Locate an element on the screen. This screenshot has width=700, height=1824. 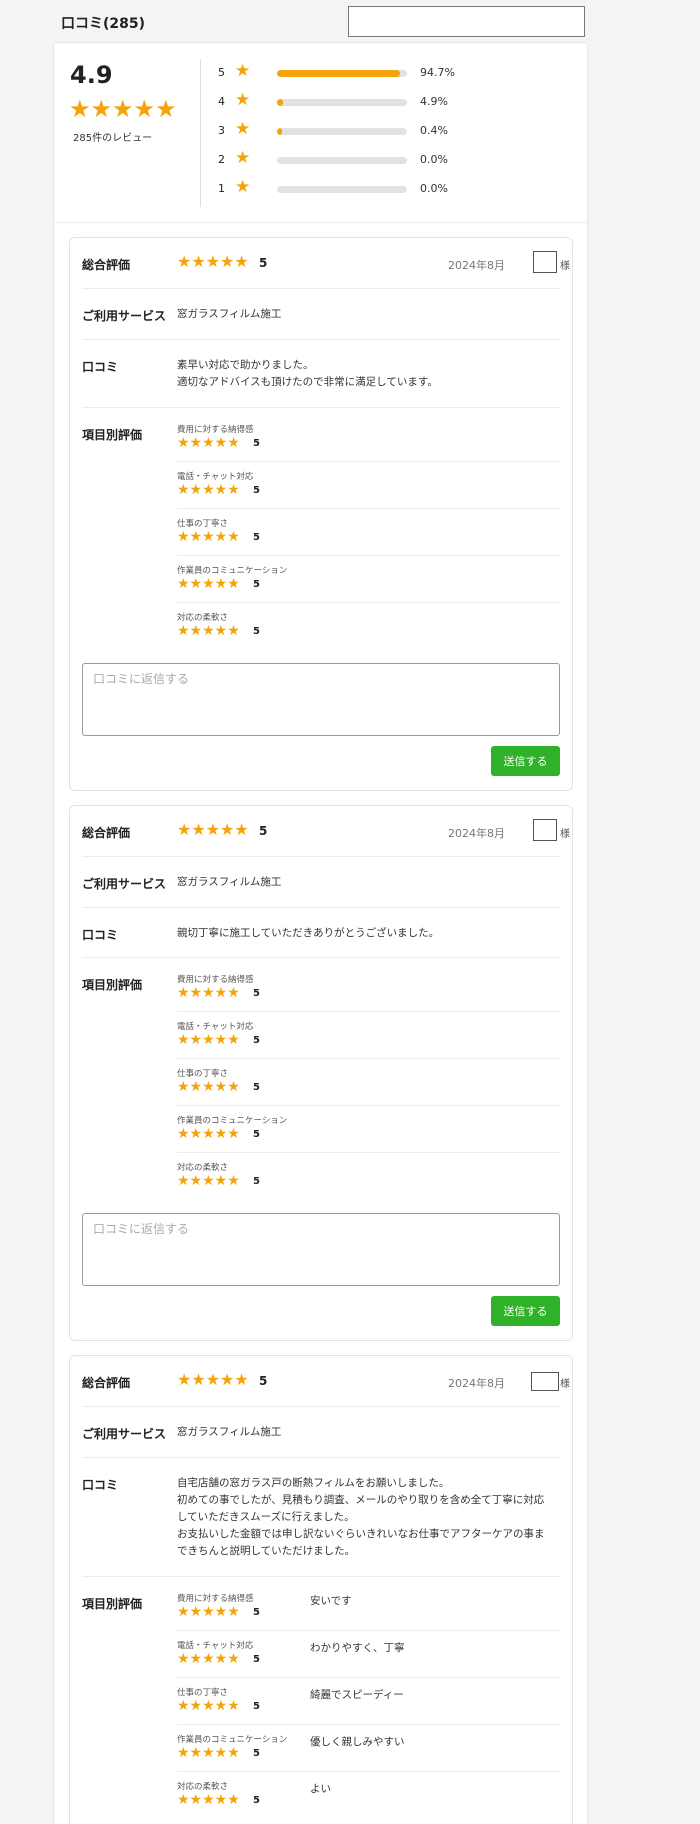
comment-line: 自宅店舗の窓ガラス戸の断熱フィルムをお願いしました。 is located at coordinates (313, 1483).